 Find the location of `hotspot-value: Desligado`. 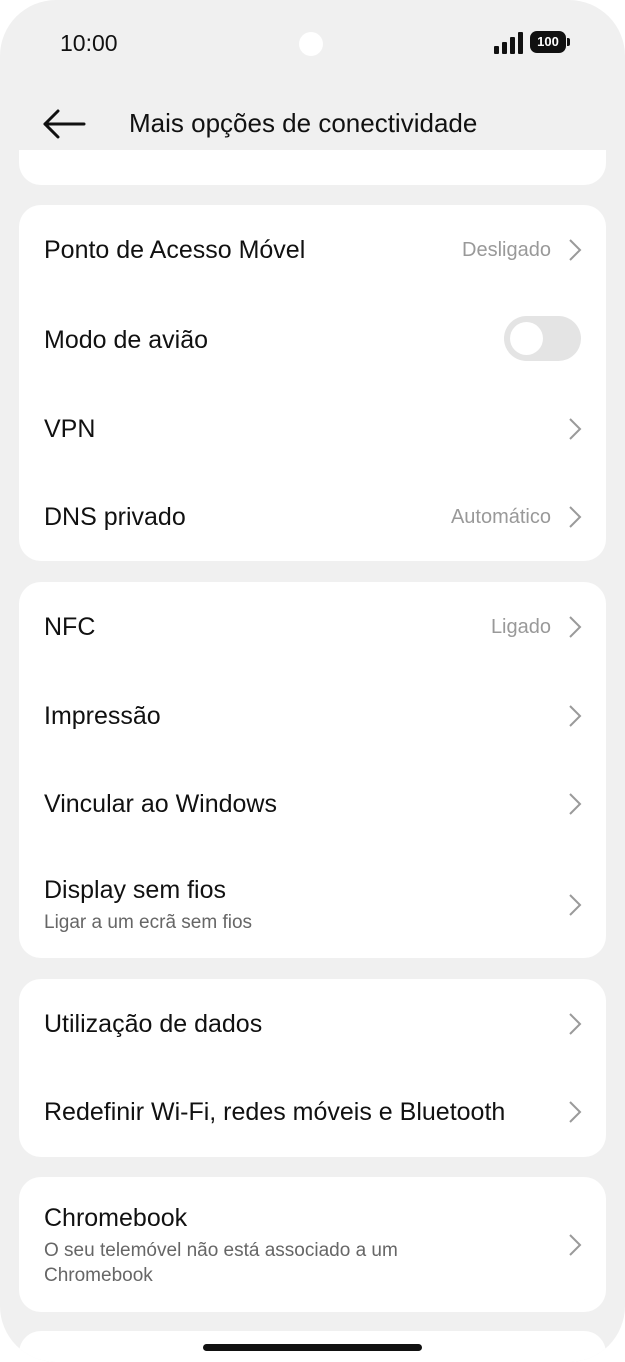

hotspot-value: Desligado is located at coordinates (506, 250).